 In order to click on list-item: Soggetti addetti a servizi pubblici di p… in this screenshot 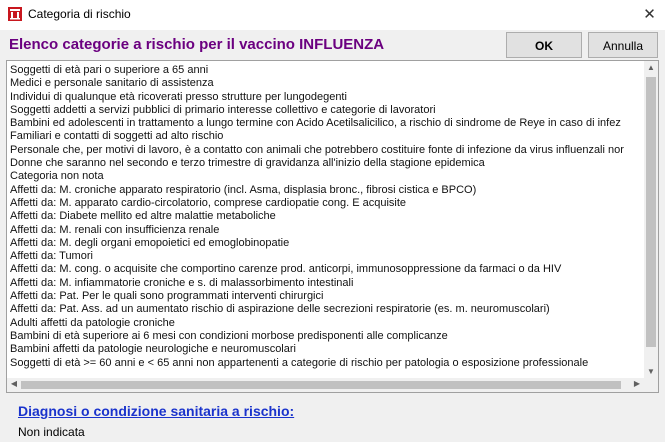, I will do `click(327, 110)`.